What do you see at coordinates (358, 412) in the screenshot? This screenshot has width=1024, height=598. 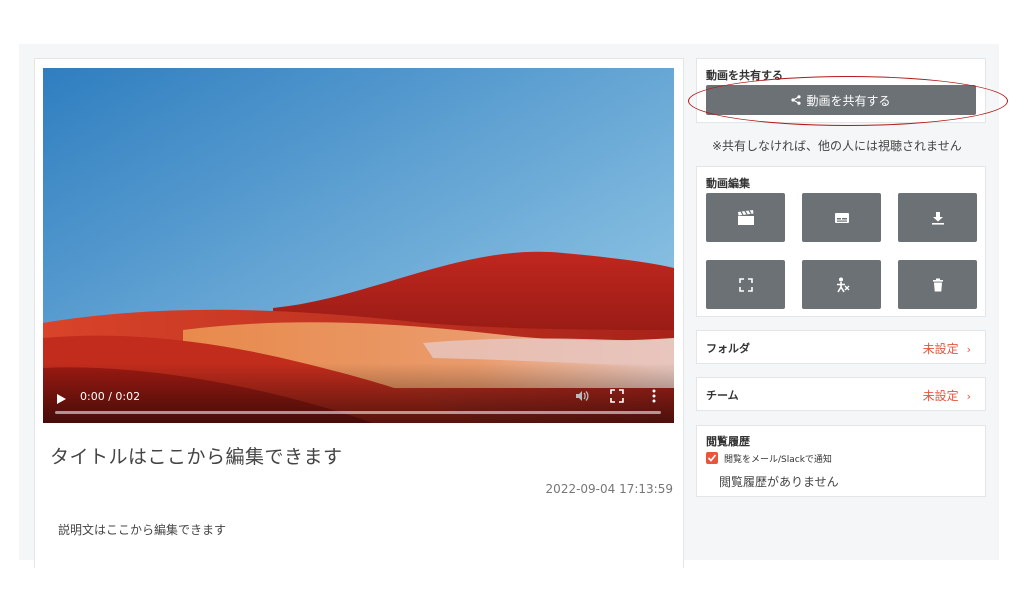 I see `video-progress-bar` at bounding box center [358, 412].